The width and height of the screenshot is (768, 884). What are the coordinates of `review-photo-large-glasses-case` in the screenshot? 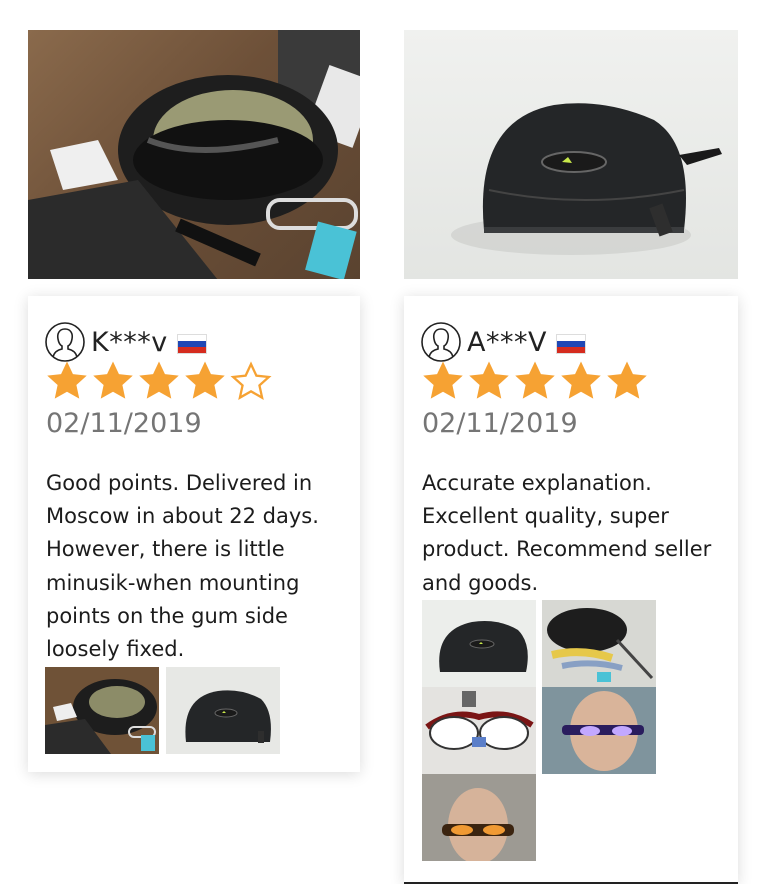 It's located at (571, 154).